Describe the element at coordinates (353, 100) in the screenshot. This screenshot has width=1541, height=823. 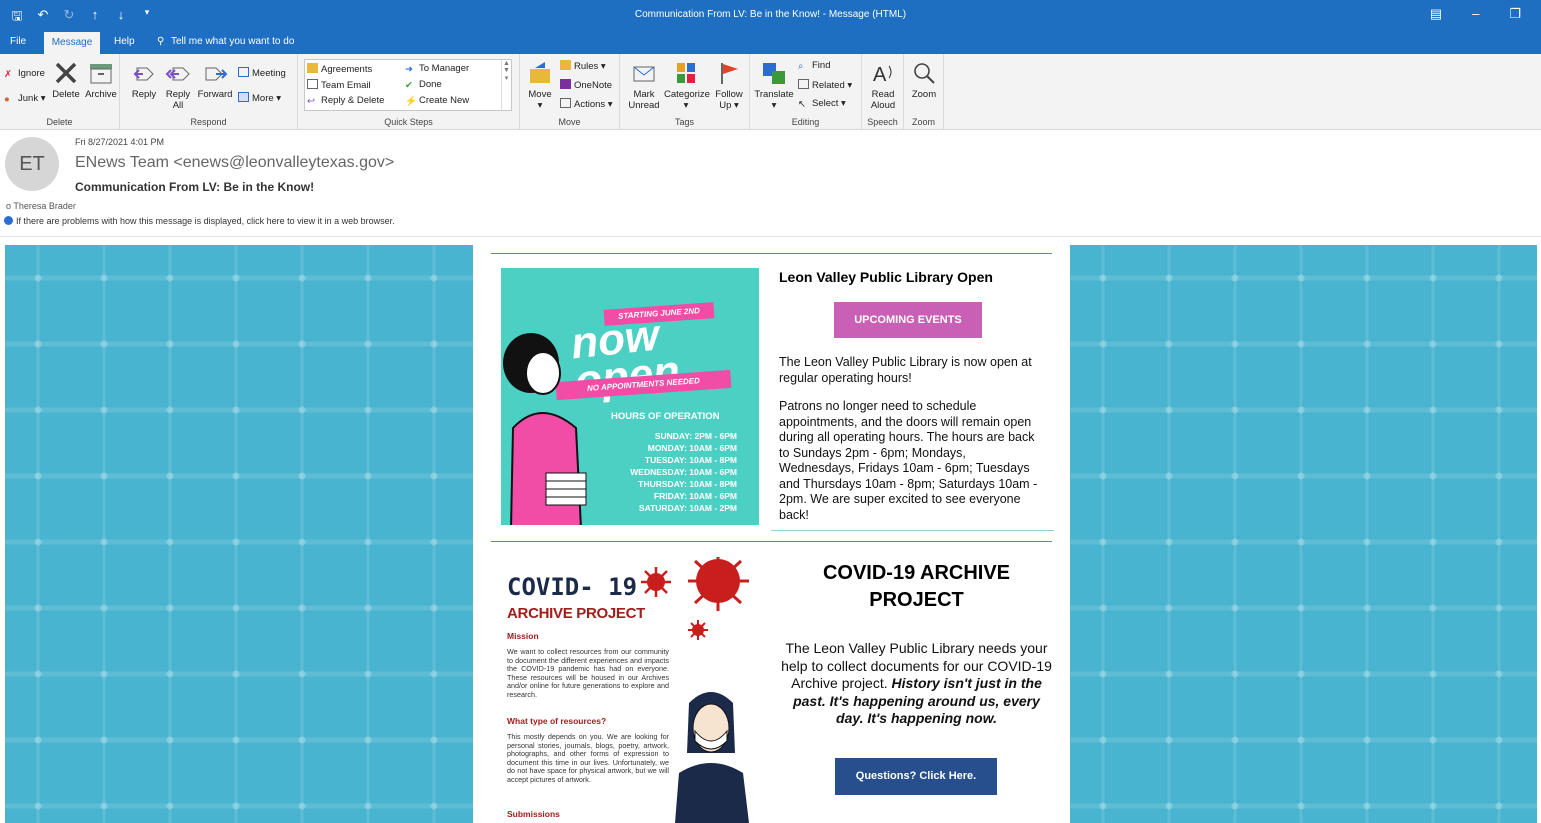
I see `quick-step-label: Reply & Delete` at that location.